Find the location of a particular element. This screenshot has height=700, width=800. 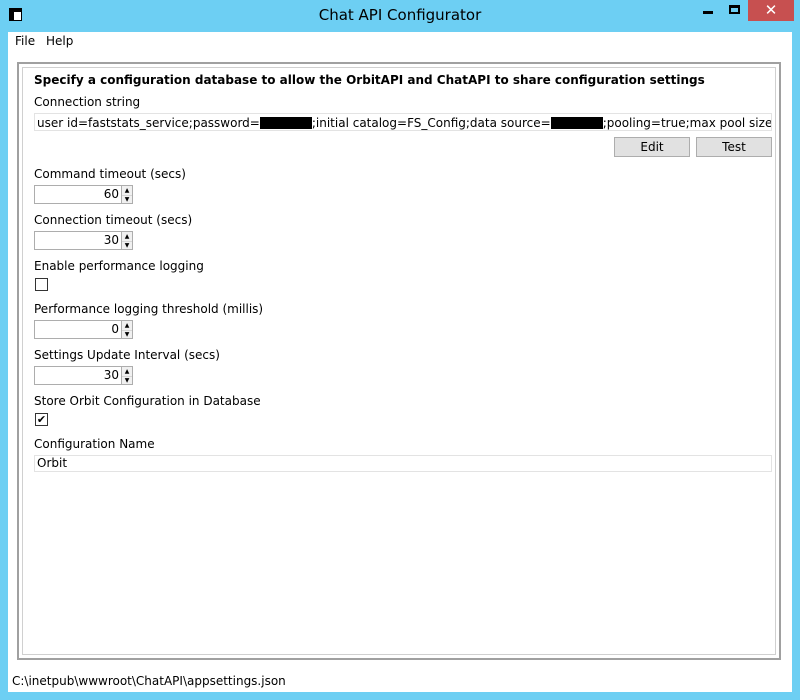

perf-threshold-stepper: 0 ▲ ▼ is located at coordinates (84, 329).